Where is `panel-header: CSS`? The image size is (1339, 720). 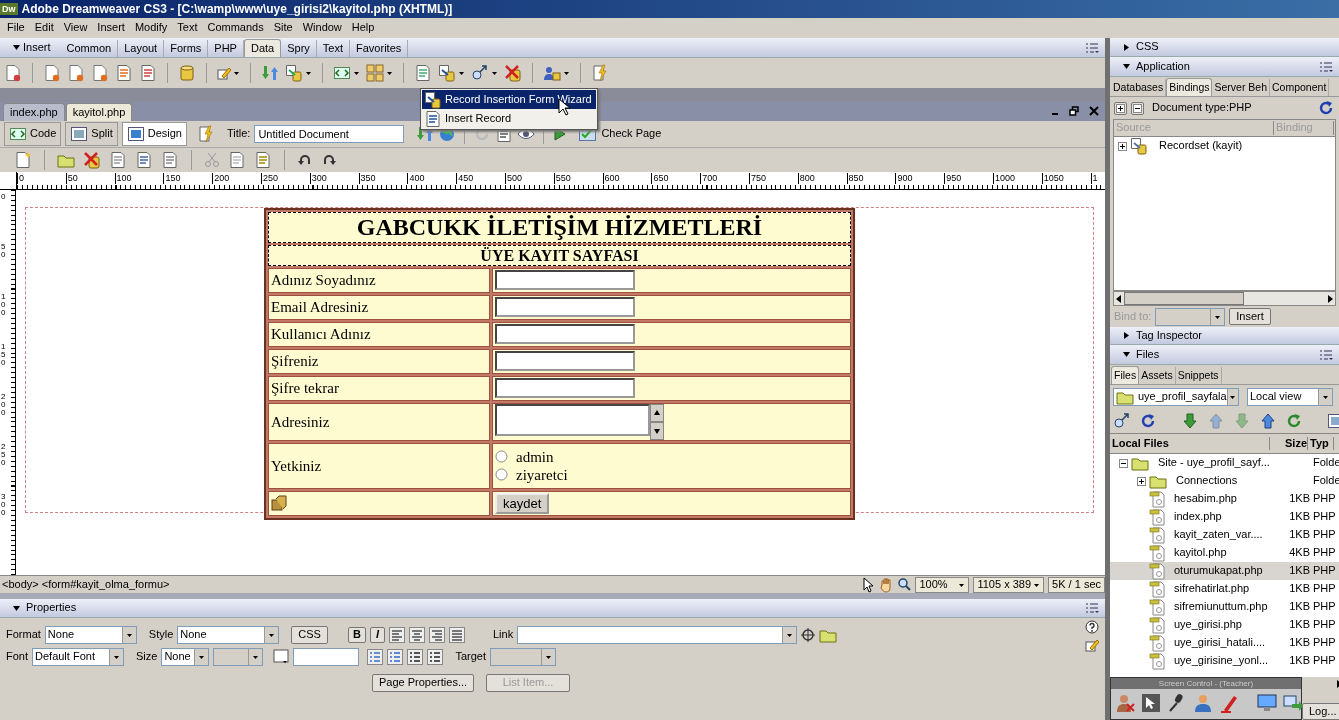 panel-header: CSS is located at coordinates (1224, 47).